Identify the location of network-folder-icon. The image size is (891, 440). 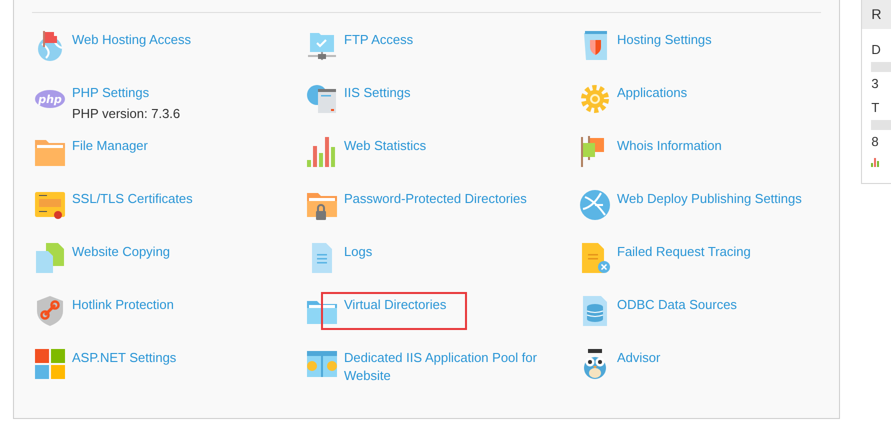
(322, 46).